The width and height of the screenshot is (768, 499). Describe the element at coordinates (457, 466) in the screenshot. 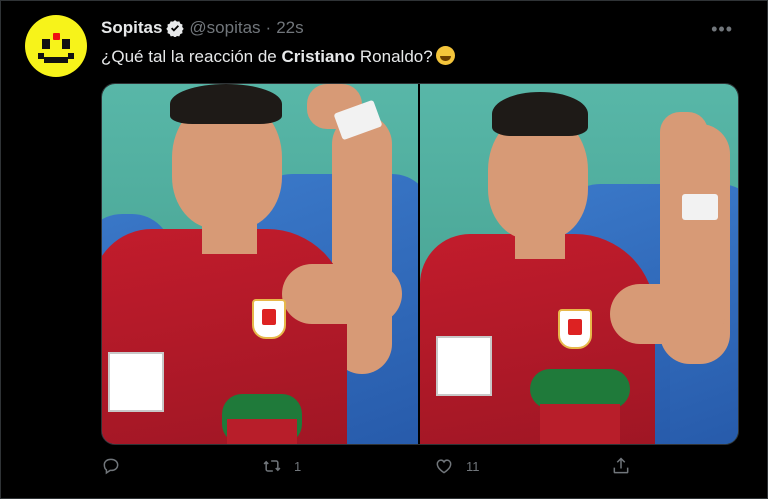

I see `like-button: 11` at that location.